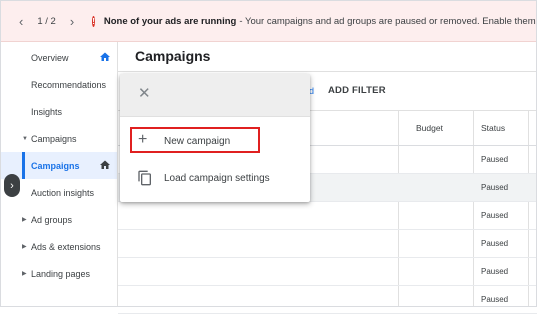 The width and height of the screenshot is (537, 314). I want to click on sidebar-item-label: Ad groups, so click(52, 219).